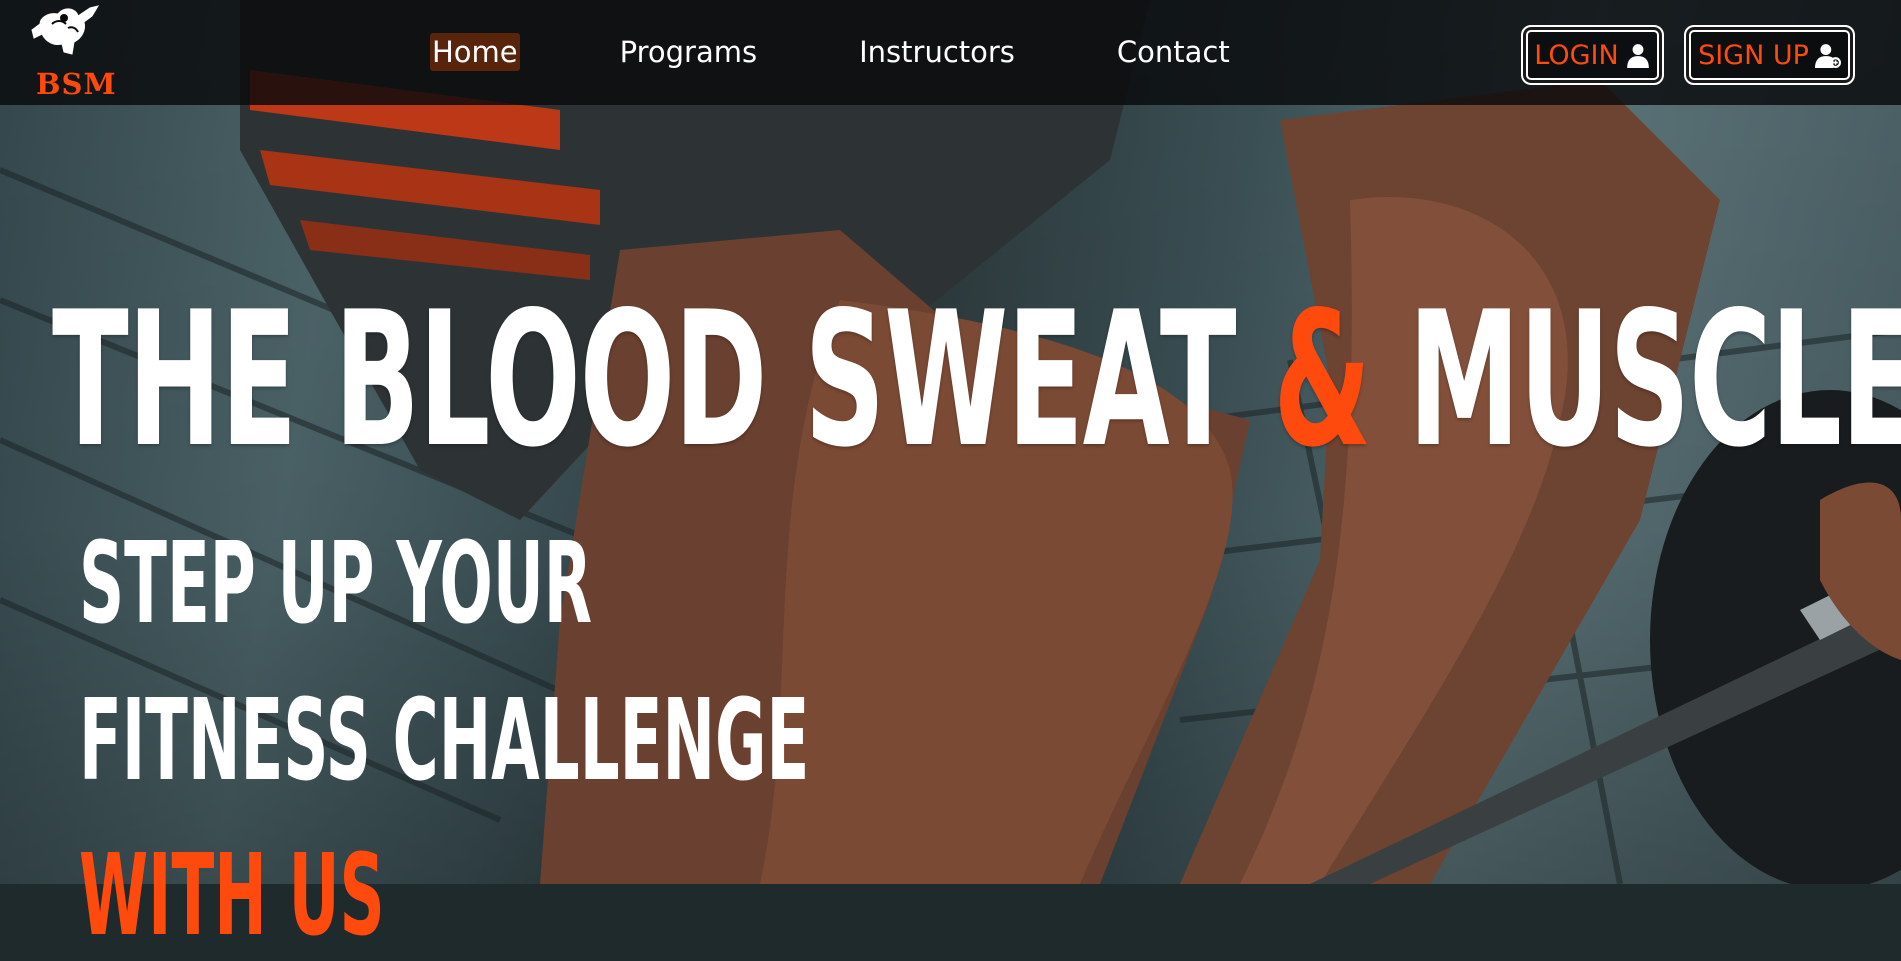 The image size is (1901, 961). I want to click on nav-link-home: Home, so click(475, 51).